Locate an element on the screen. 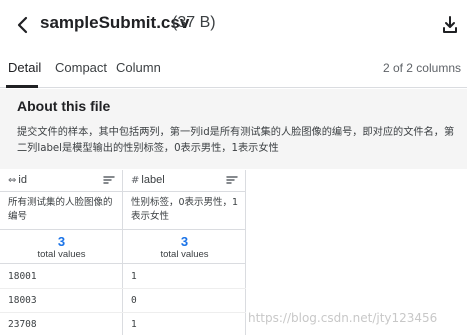 Image resolution: width=467 pixels, height=335 pixels. column-description: 性别标签，0表示男性，1表示女性 is located at coordinates (185, 209).